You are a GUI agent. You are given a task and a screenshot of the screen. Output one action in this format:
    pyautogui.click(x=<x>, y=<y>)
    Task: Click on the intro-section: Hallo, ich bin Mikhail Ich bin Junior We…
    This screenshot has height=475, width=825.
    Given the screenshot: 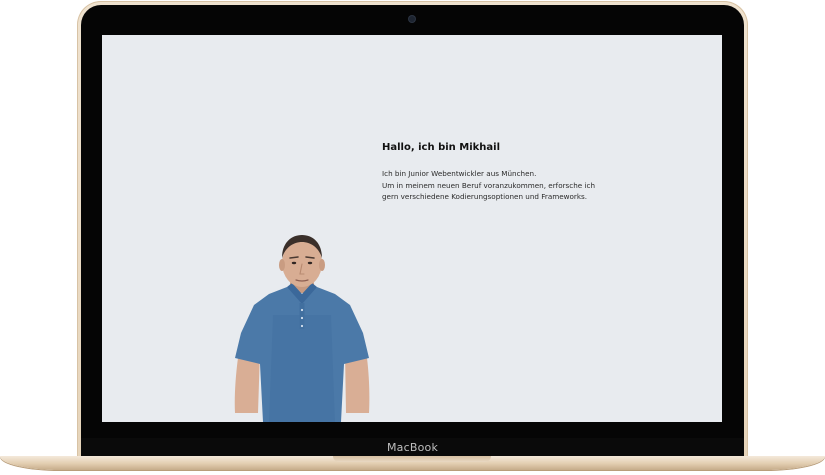 What is the action you would take?
    pyautogui.click(x=532, y=172)
    